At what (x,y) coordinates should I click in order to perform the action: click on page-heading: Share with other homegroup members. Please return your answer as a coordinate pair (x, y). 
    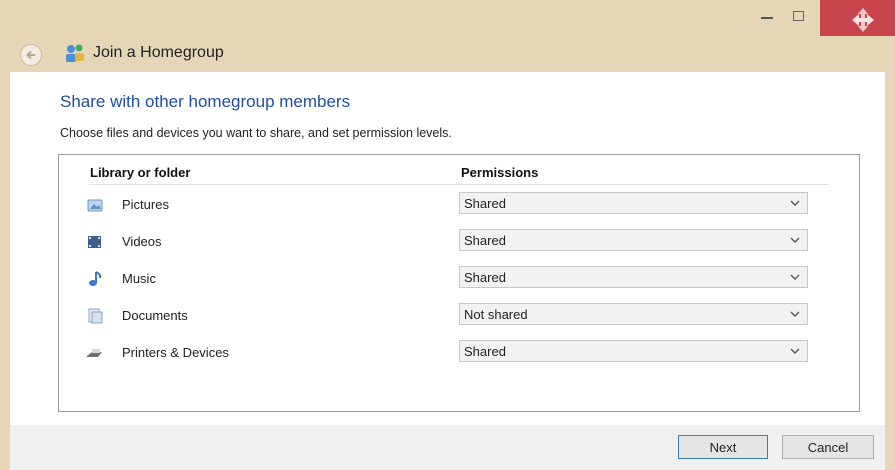
    Looking at the image, I should click on (205, 101).